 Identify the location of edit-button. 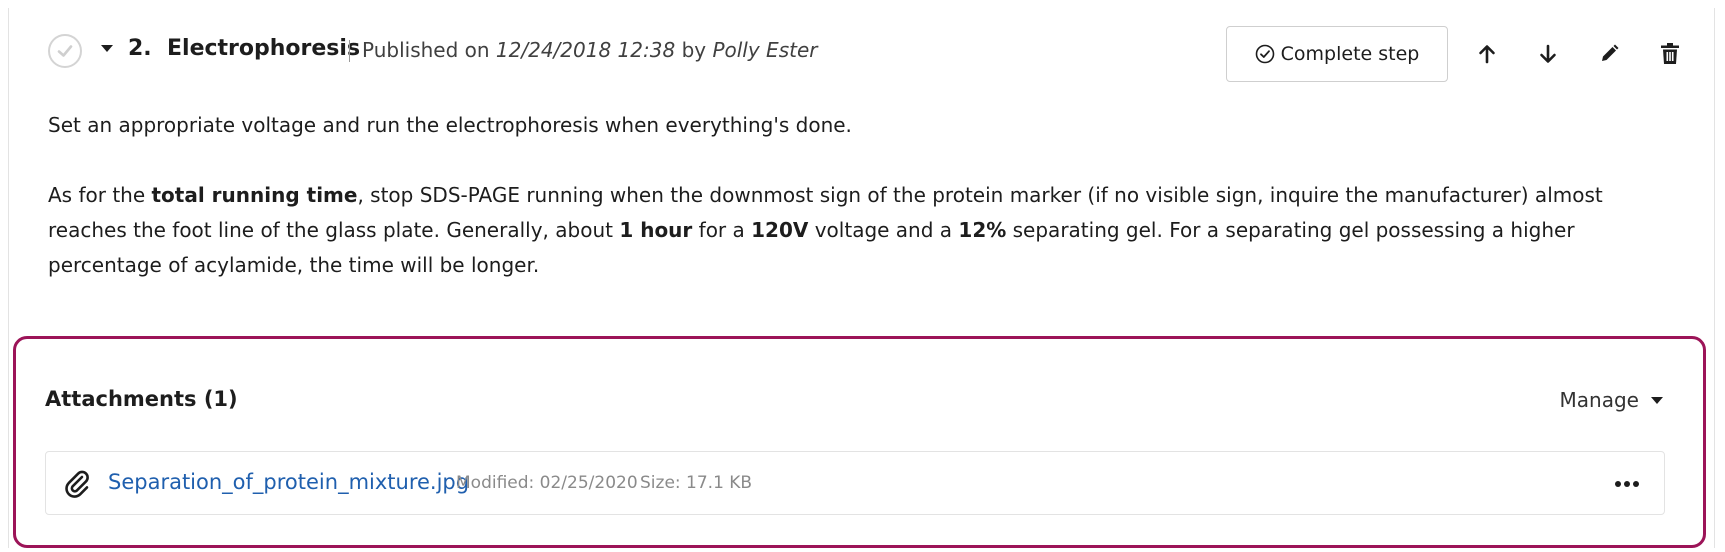
(1609, 54).